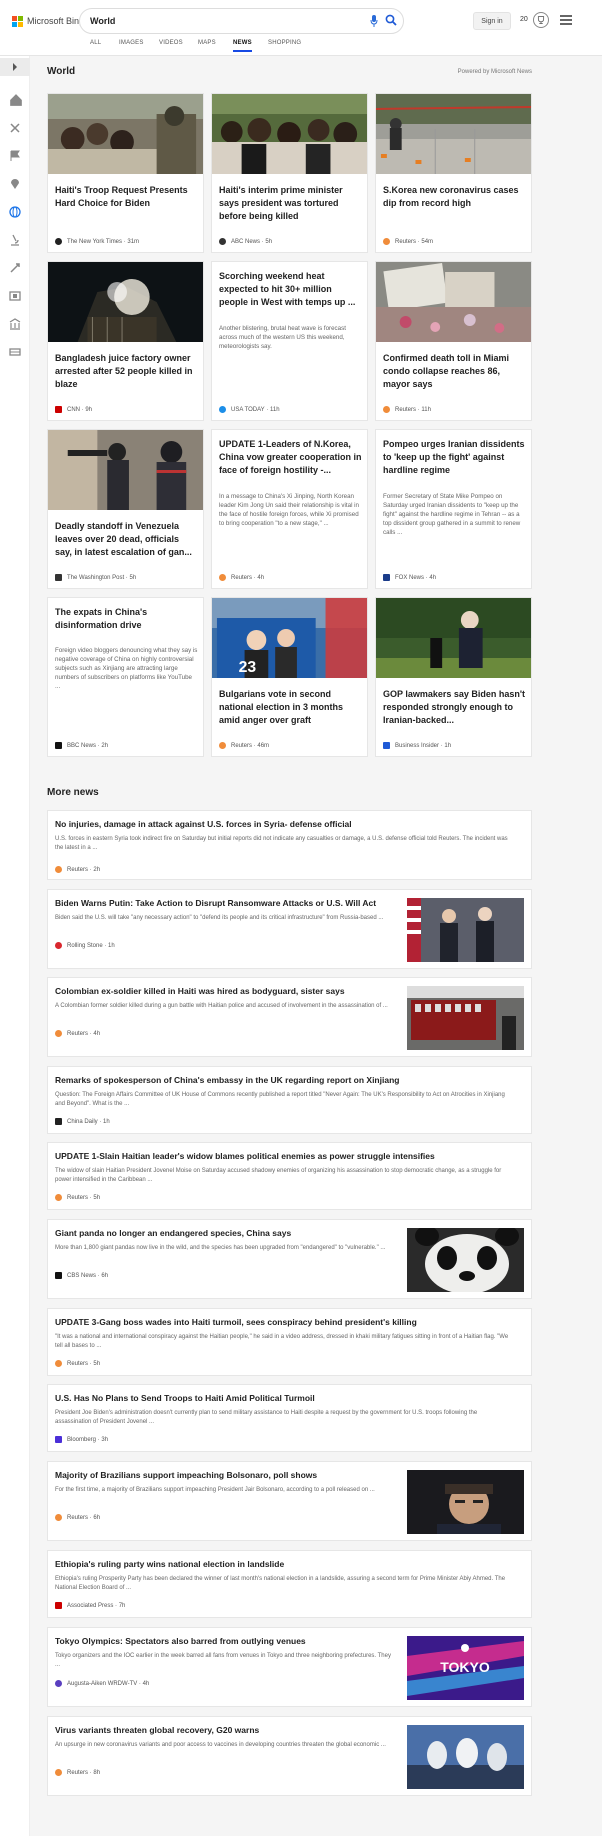 This screenshot has width=602, height=1847. What do you see at coordinates (242, 46) in the screenshot?
I see `tab-news: NEWS` at bounding box center [242, 46].